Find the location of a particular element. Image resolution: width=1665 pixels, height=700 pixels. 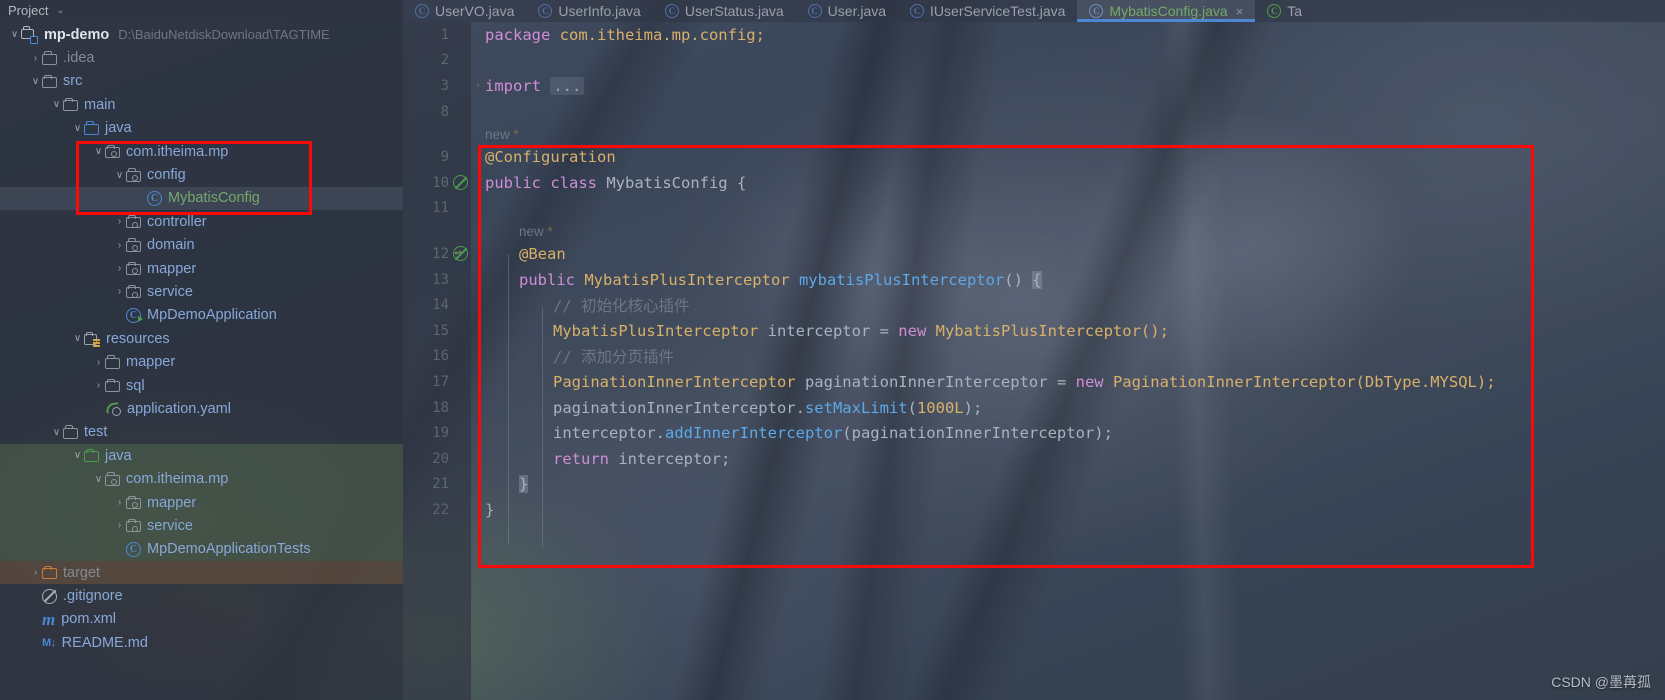

tree-item-sql: › sql is located at coordinates (201, 385).